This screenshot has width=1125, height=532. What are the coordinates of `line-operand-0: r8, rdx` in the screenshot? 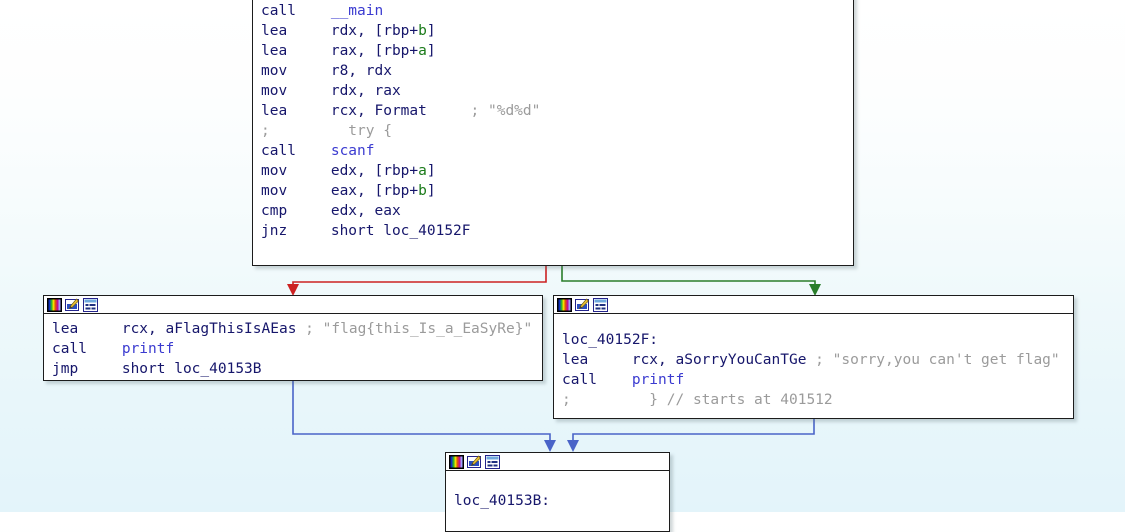 It's located at (361, 71).